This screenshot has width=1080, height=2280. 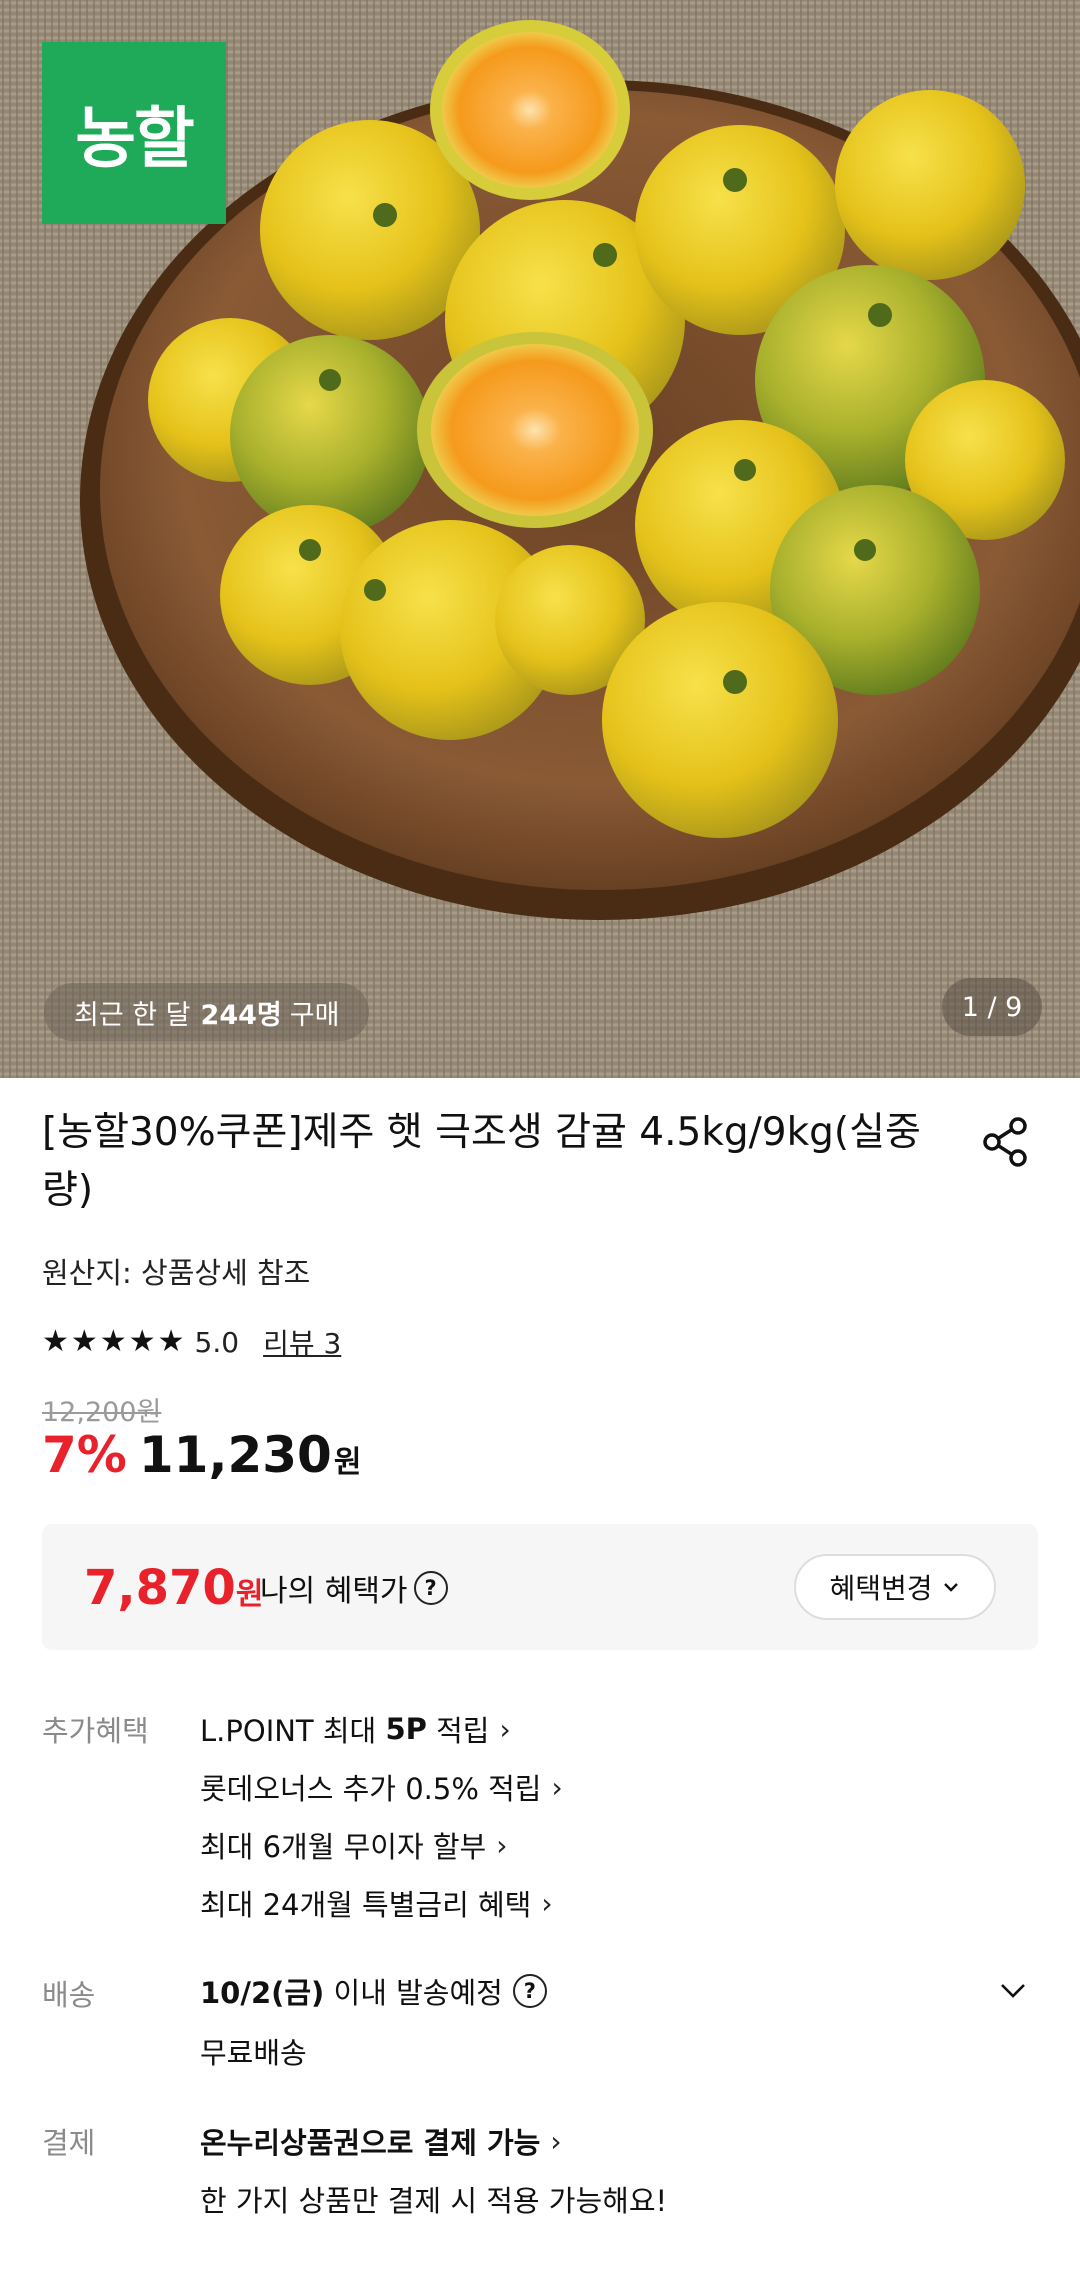 What do you see at coordinates (366, 1905) in the screenshot?
I see `extra-benefit-text: 최대 24개월 특별금리 혜택` at bounding box center [366, 1905].